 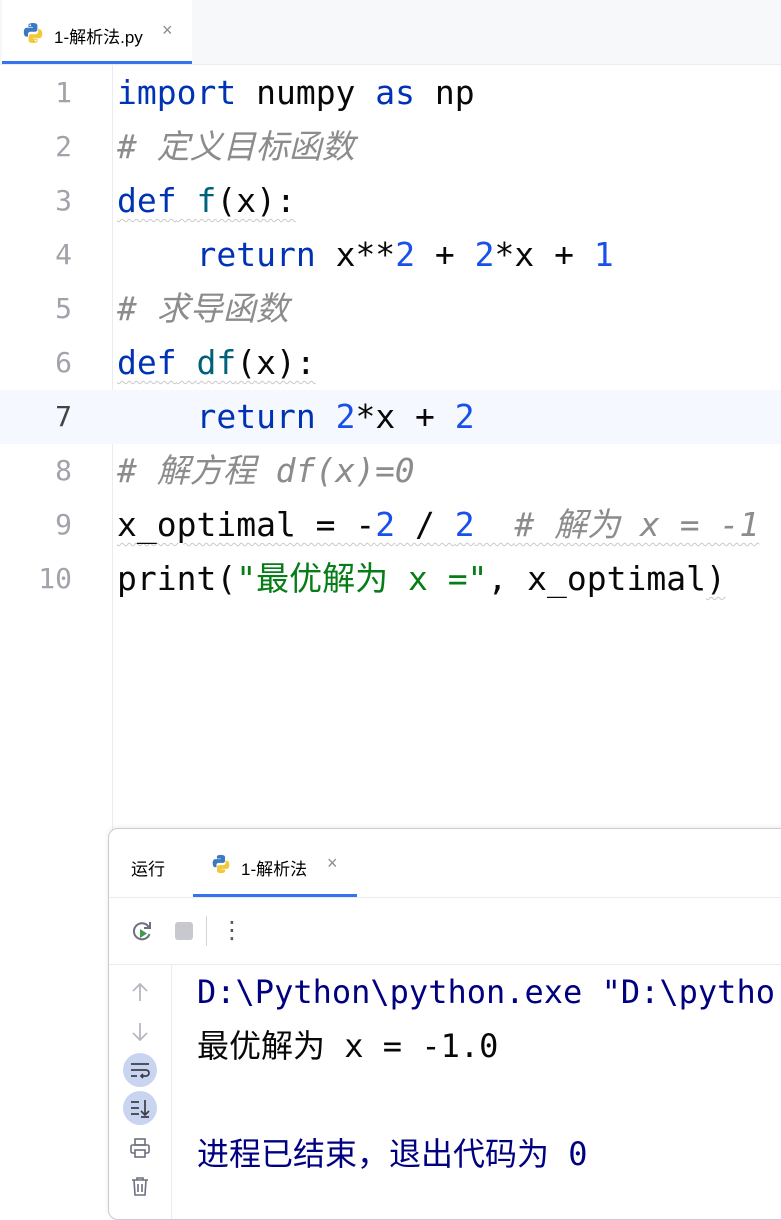 I want to click on run-toolbar: ⋮, so click(x=445, y=931).